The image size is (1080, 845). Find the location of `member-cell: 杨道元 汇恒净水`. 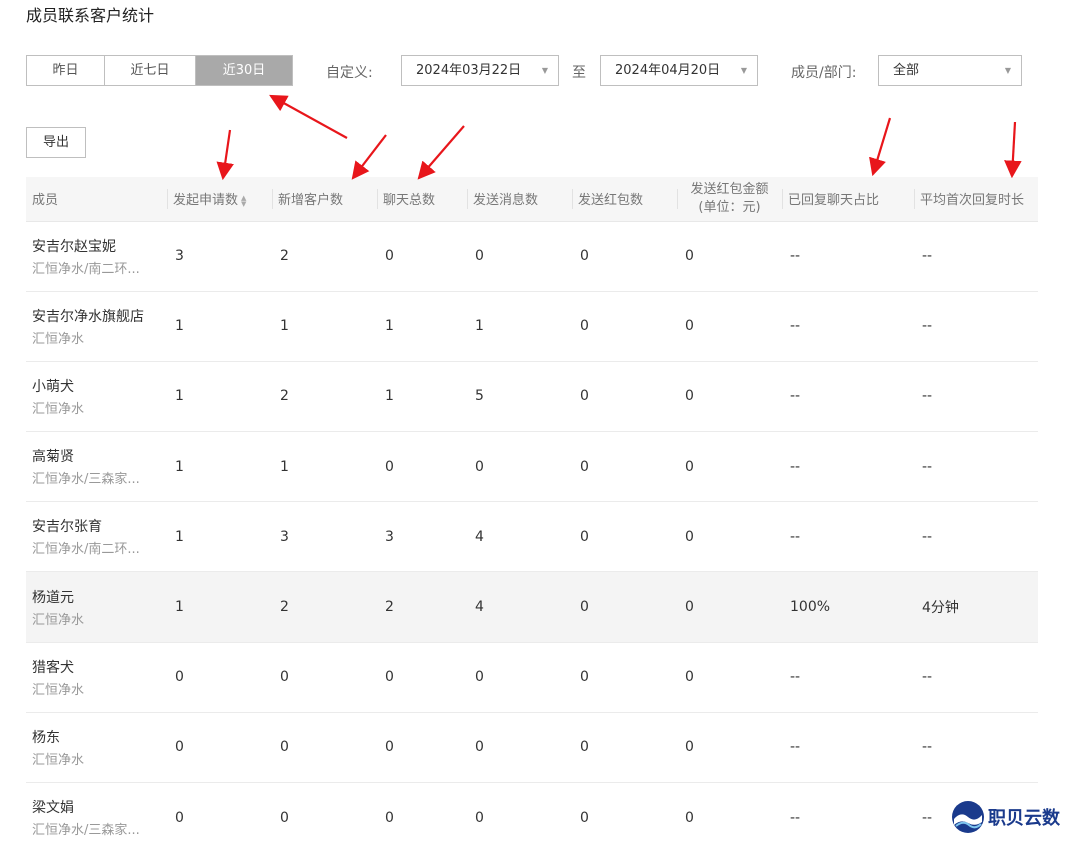

member-cell: 杨道元 汇恒净水 is located at coordinates (96, 607).